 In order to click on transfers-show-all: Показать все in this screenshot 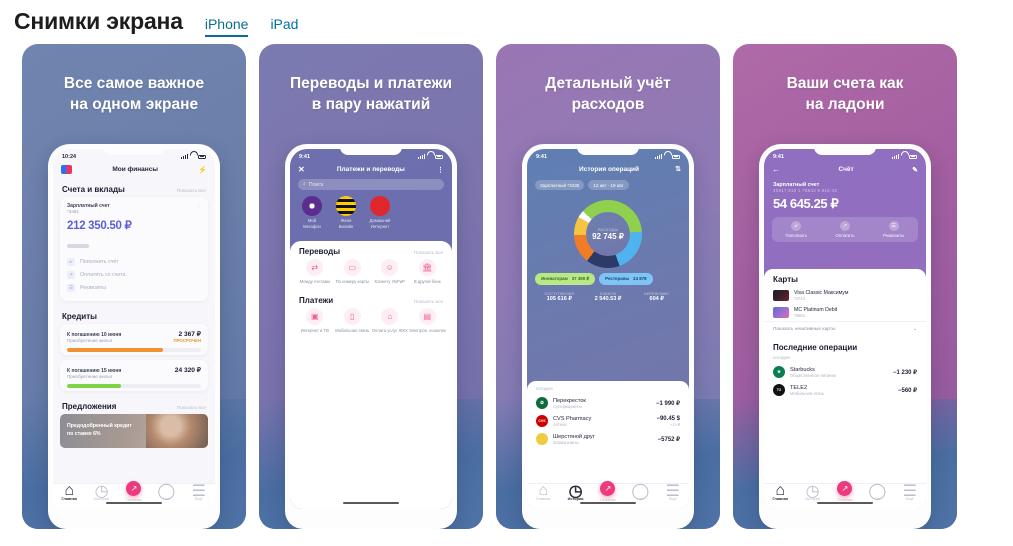, I will do `click(428, 253)`.